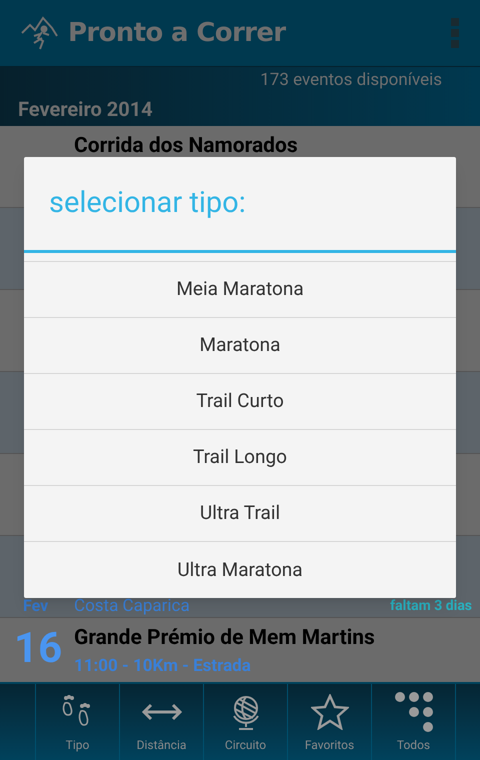 This screenshot has width=480, height=760. What do you see at coordinates (240, 346) in the screenshot?
I see `dialog-option: Maratona` at bounding box center [240, 346].